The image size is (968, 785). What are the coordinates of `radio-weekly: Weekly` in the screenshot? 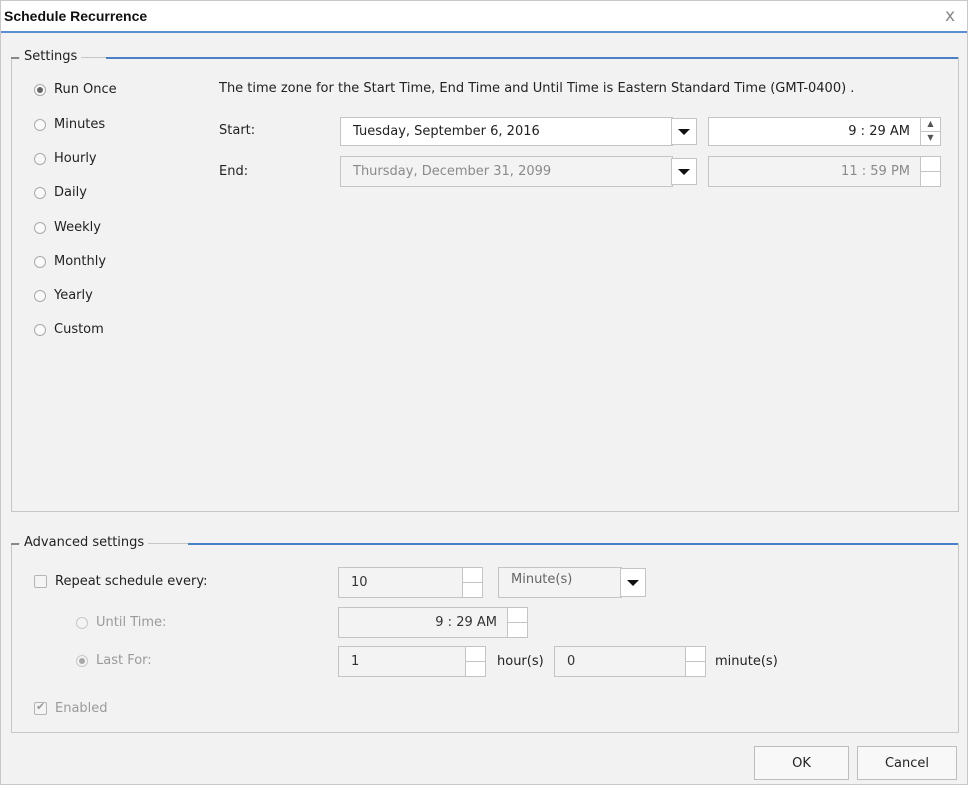 It's located at (67, 227).